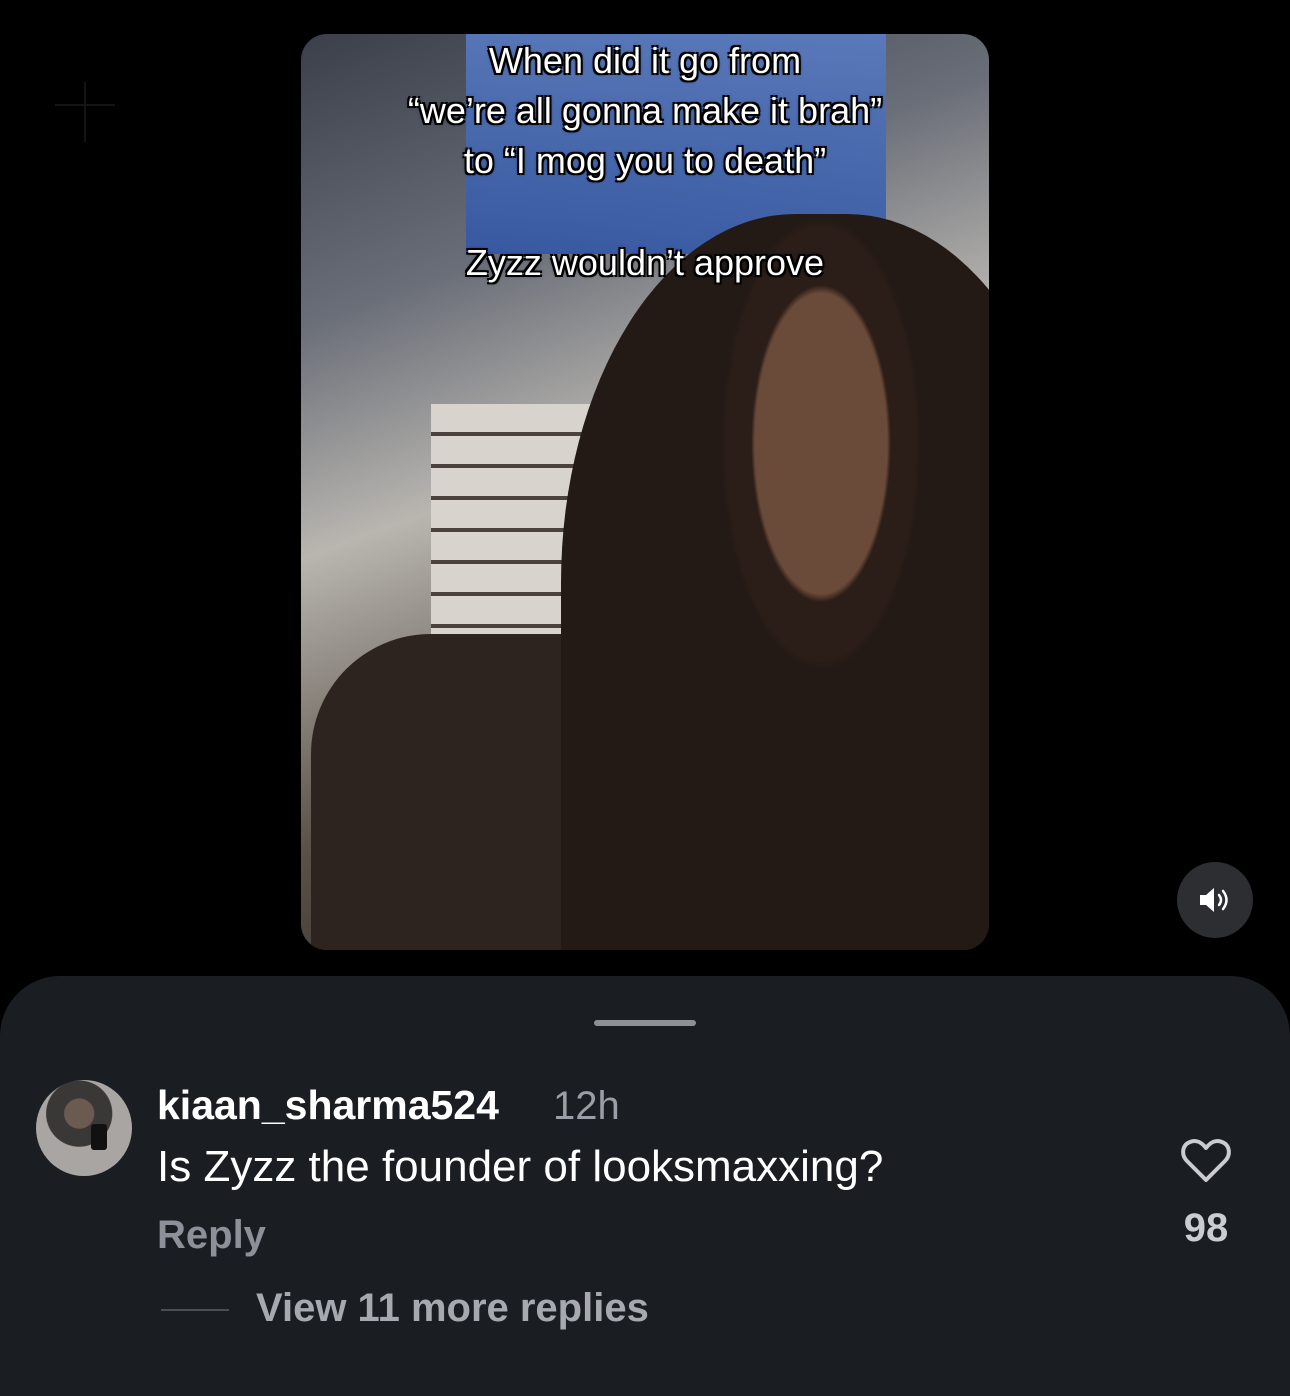 This screenshot has width=1290, height=1396. I want to click on heart-icon, so click(1206, 1160).